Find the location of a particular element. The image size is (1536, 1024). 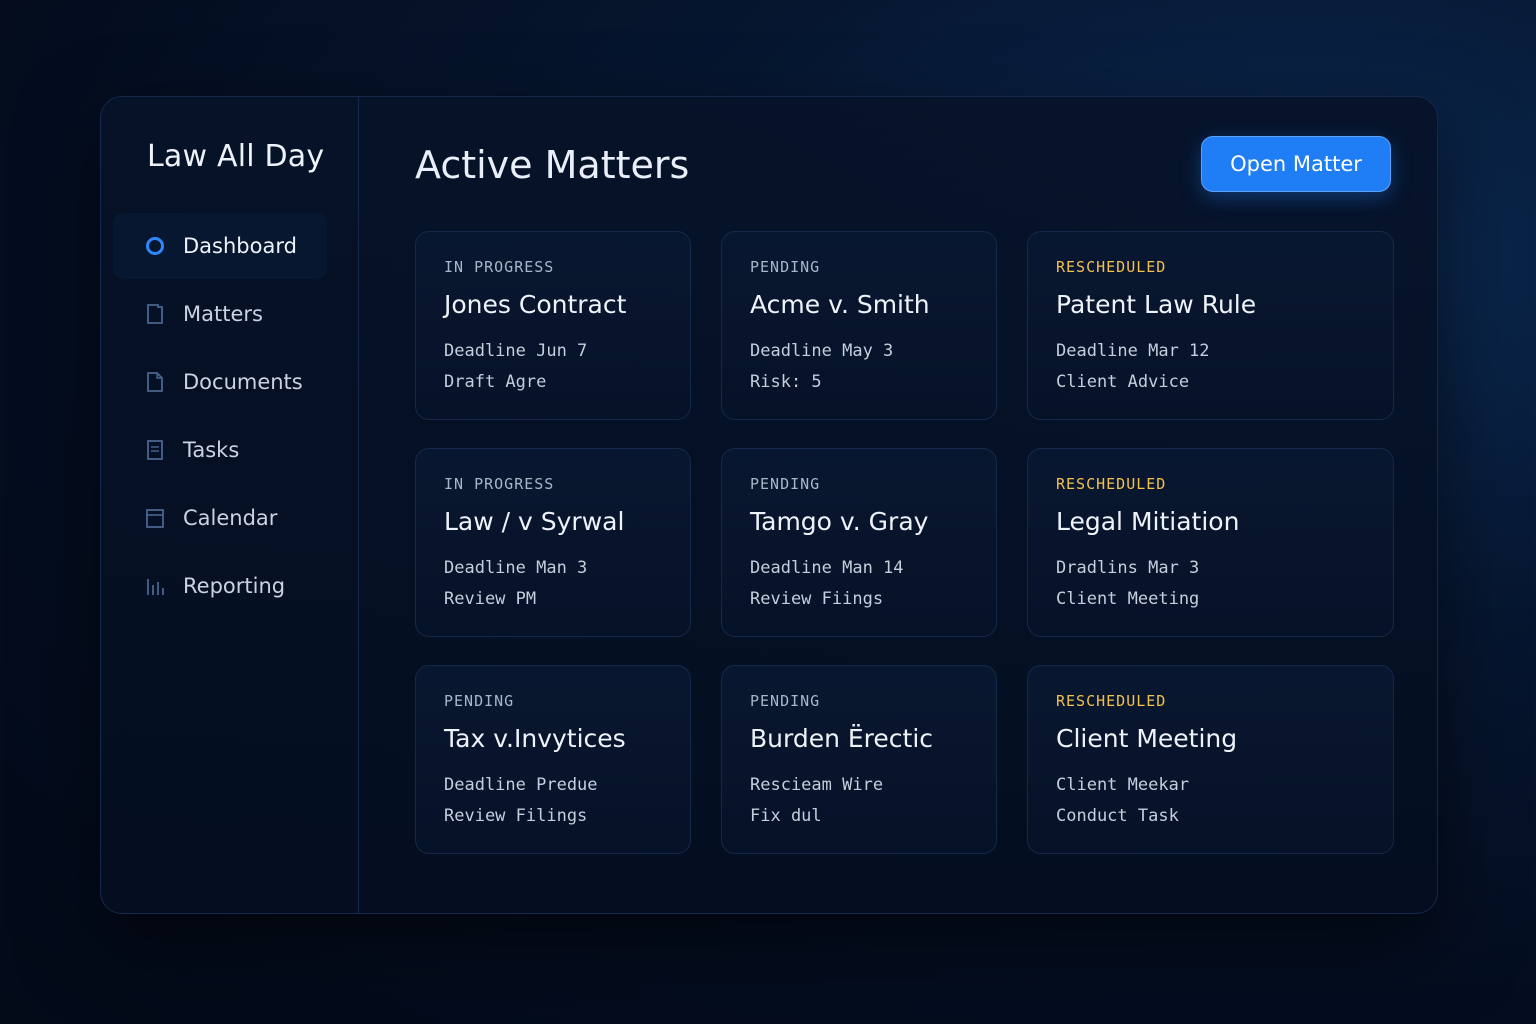

page-title: Active Matters is located at coordinates (552, 165).